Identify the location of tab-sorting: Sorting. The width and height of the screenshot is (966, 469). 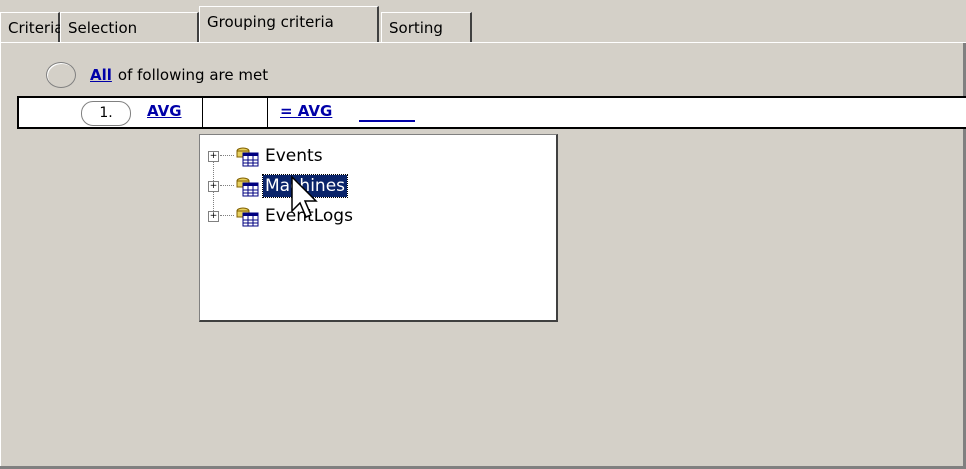
(426, 27).